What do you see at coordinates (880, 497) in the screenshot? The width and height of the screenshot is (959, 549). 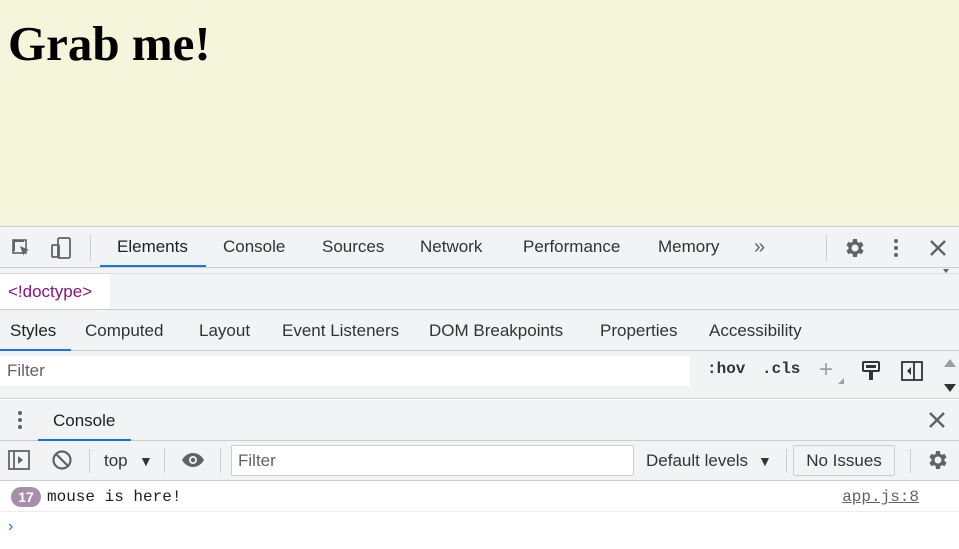 I see `console-message-source-link: app.js:8` at bounding box center [880, 497].